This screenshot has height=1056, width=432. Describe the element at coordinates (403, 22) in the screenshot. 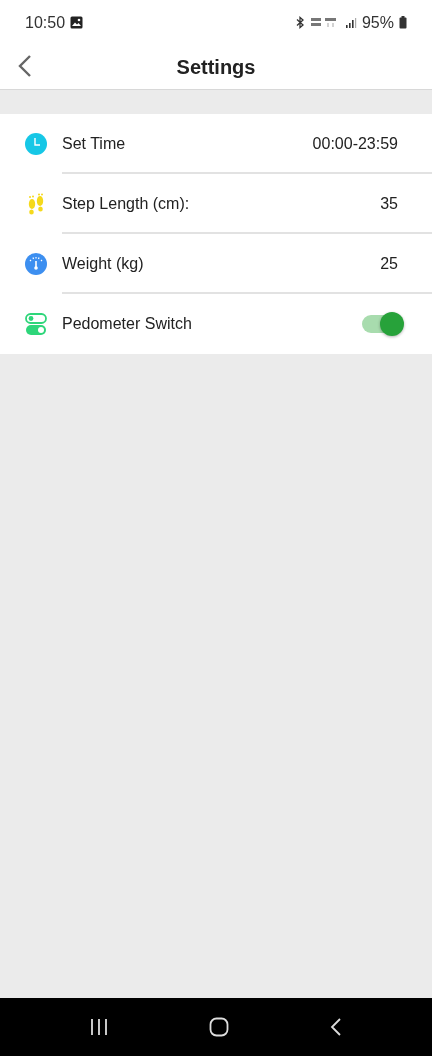

I see `battery-icon` at that location.